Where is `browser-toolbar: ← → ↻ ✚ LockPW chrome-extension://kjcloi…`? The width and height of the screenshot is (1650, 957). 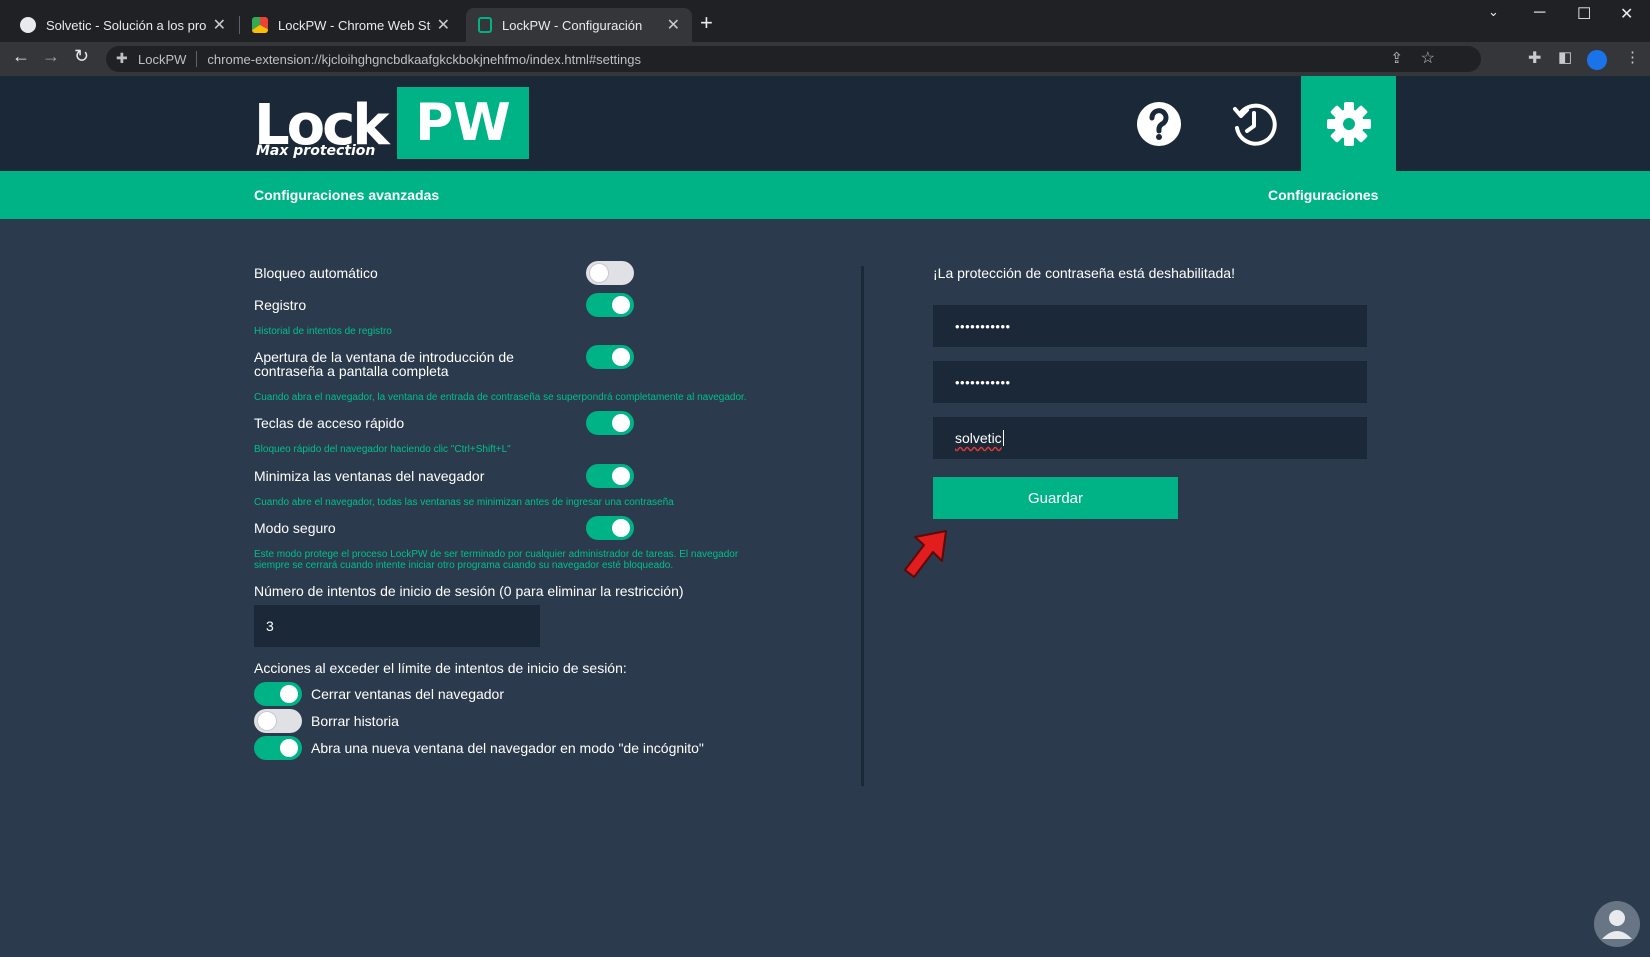 browser-toolbar: ← → ↻ ✚ LockPW chrome-extension://kjcloi… is located at coordinates (825, 59).